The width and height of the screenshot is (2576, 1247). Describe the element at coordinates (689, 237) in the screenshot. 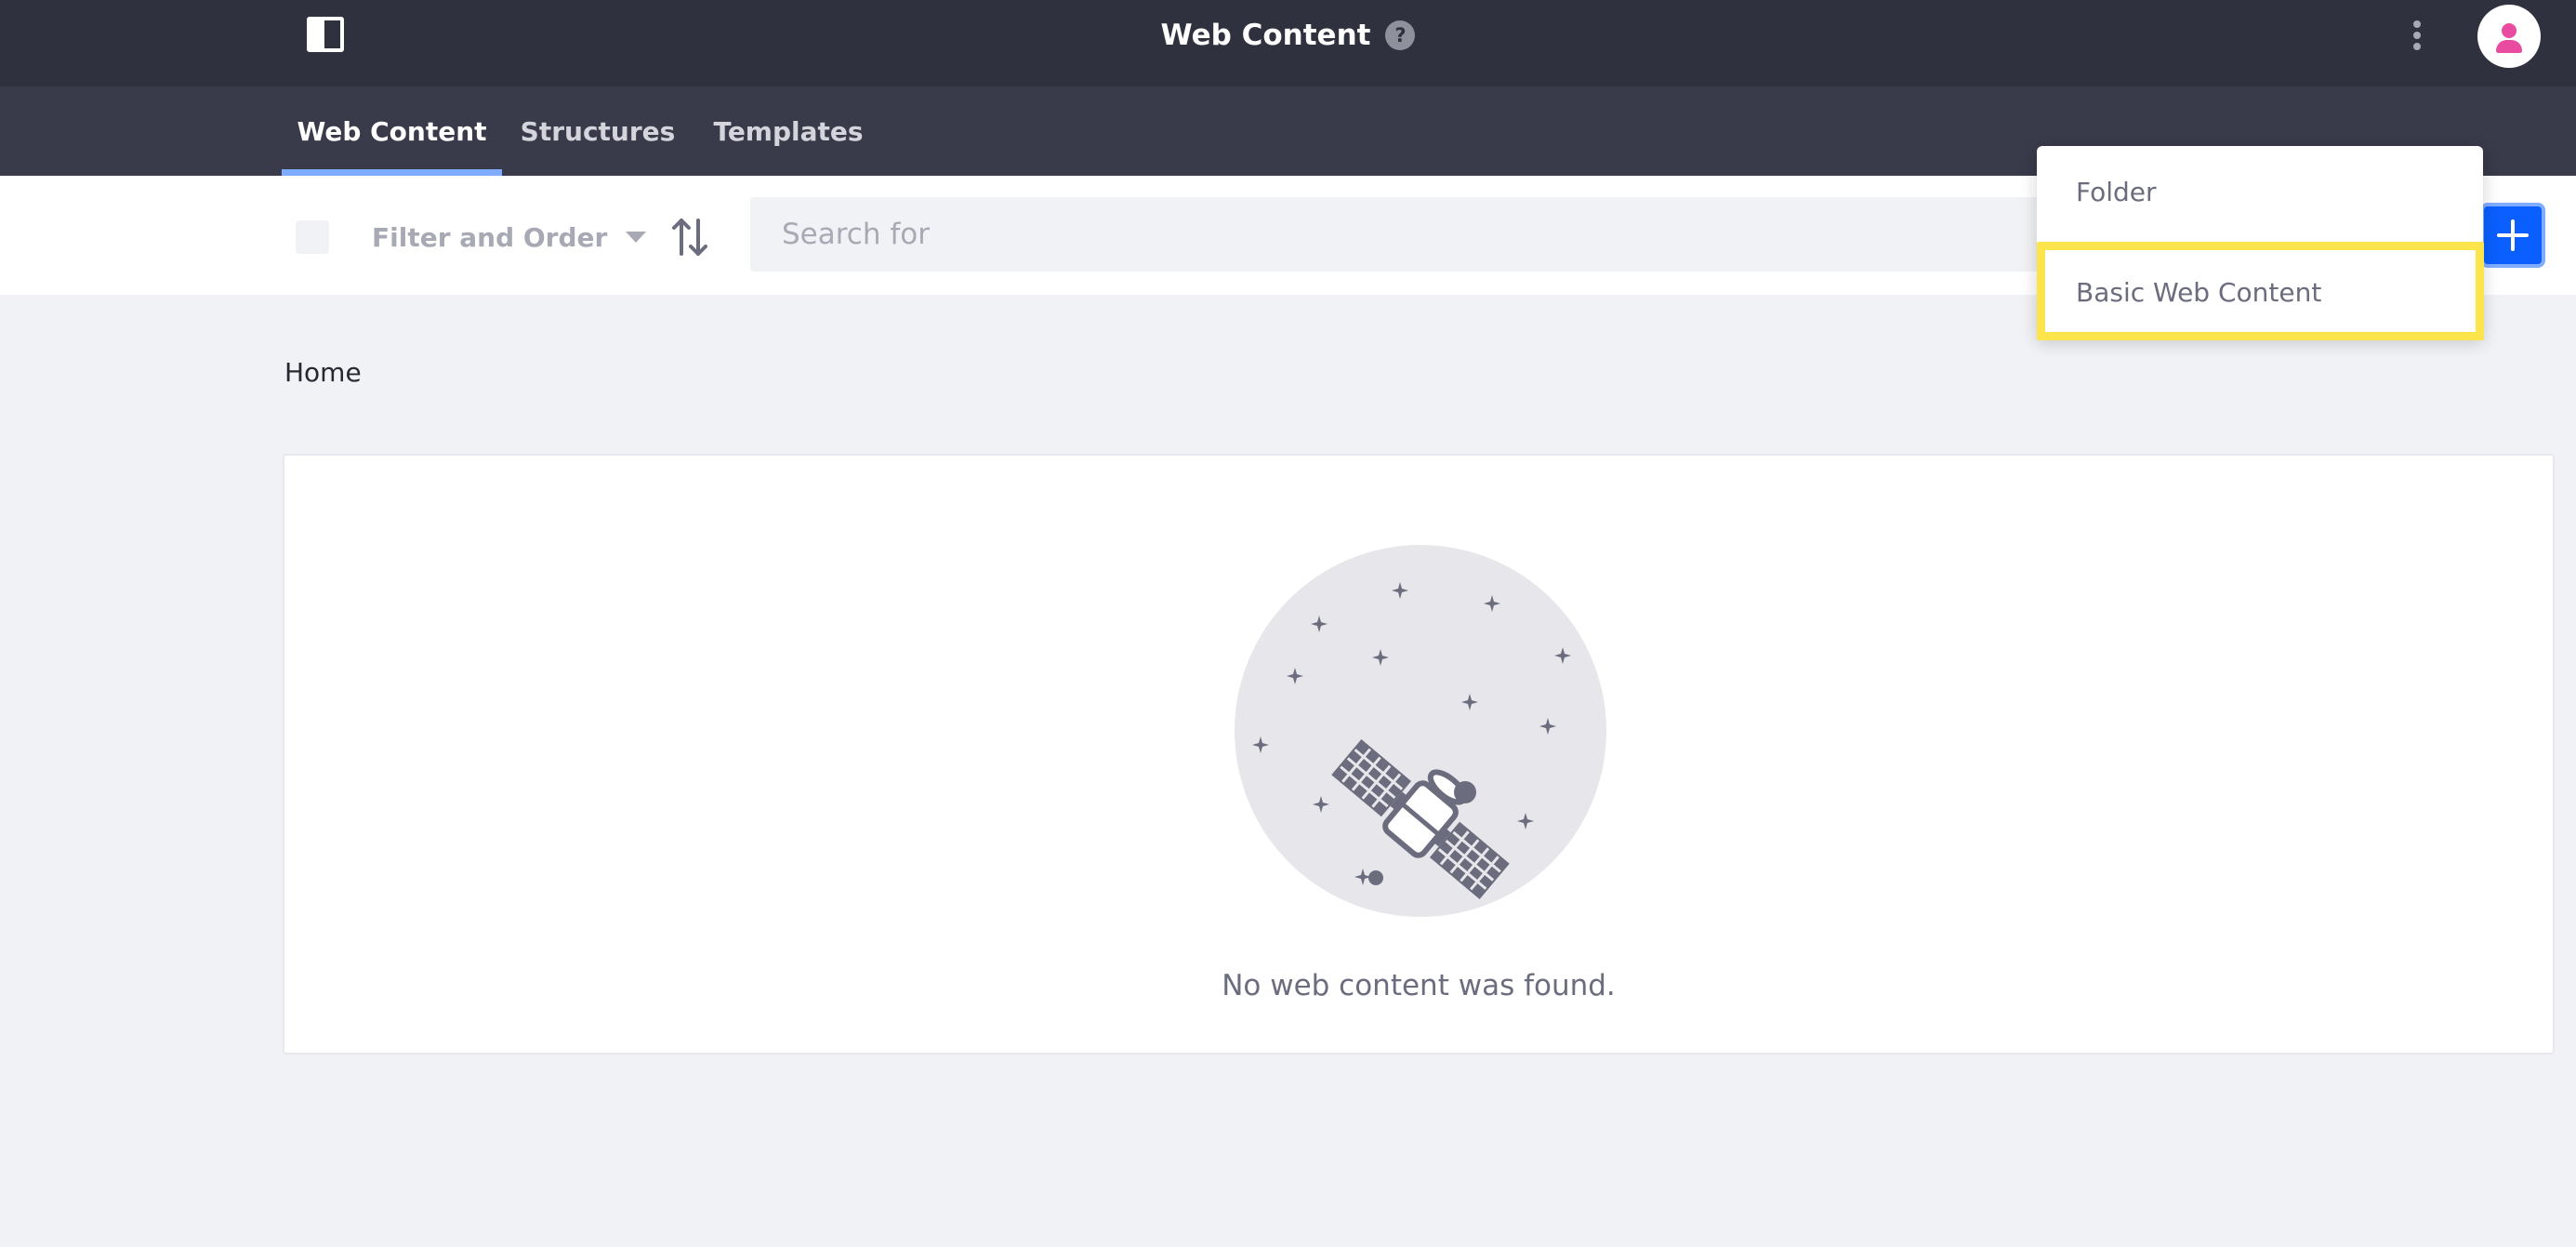

I see `sort-order-icon` at that location.